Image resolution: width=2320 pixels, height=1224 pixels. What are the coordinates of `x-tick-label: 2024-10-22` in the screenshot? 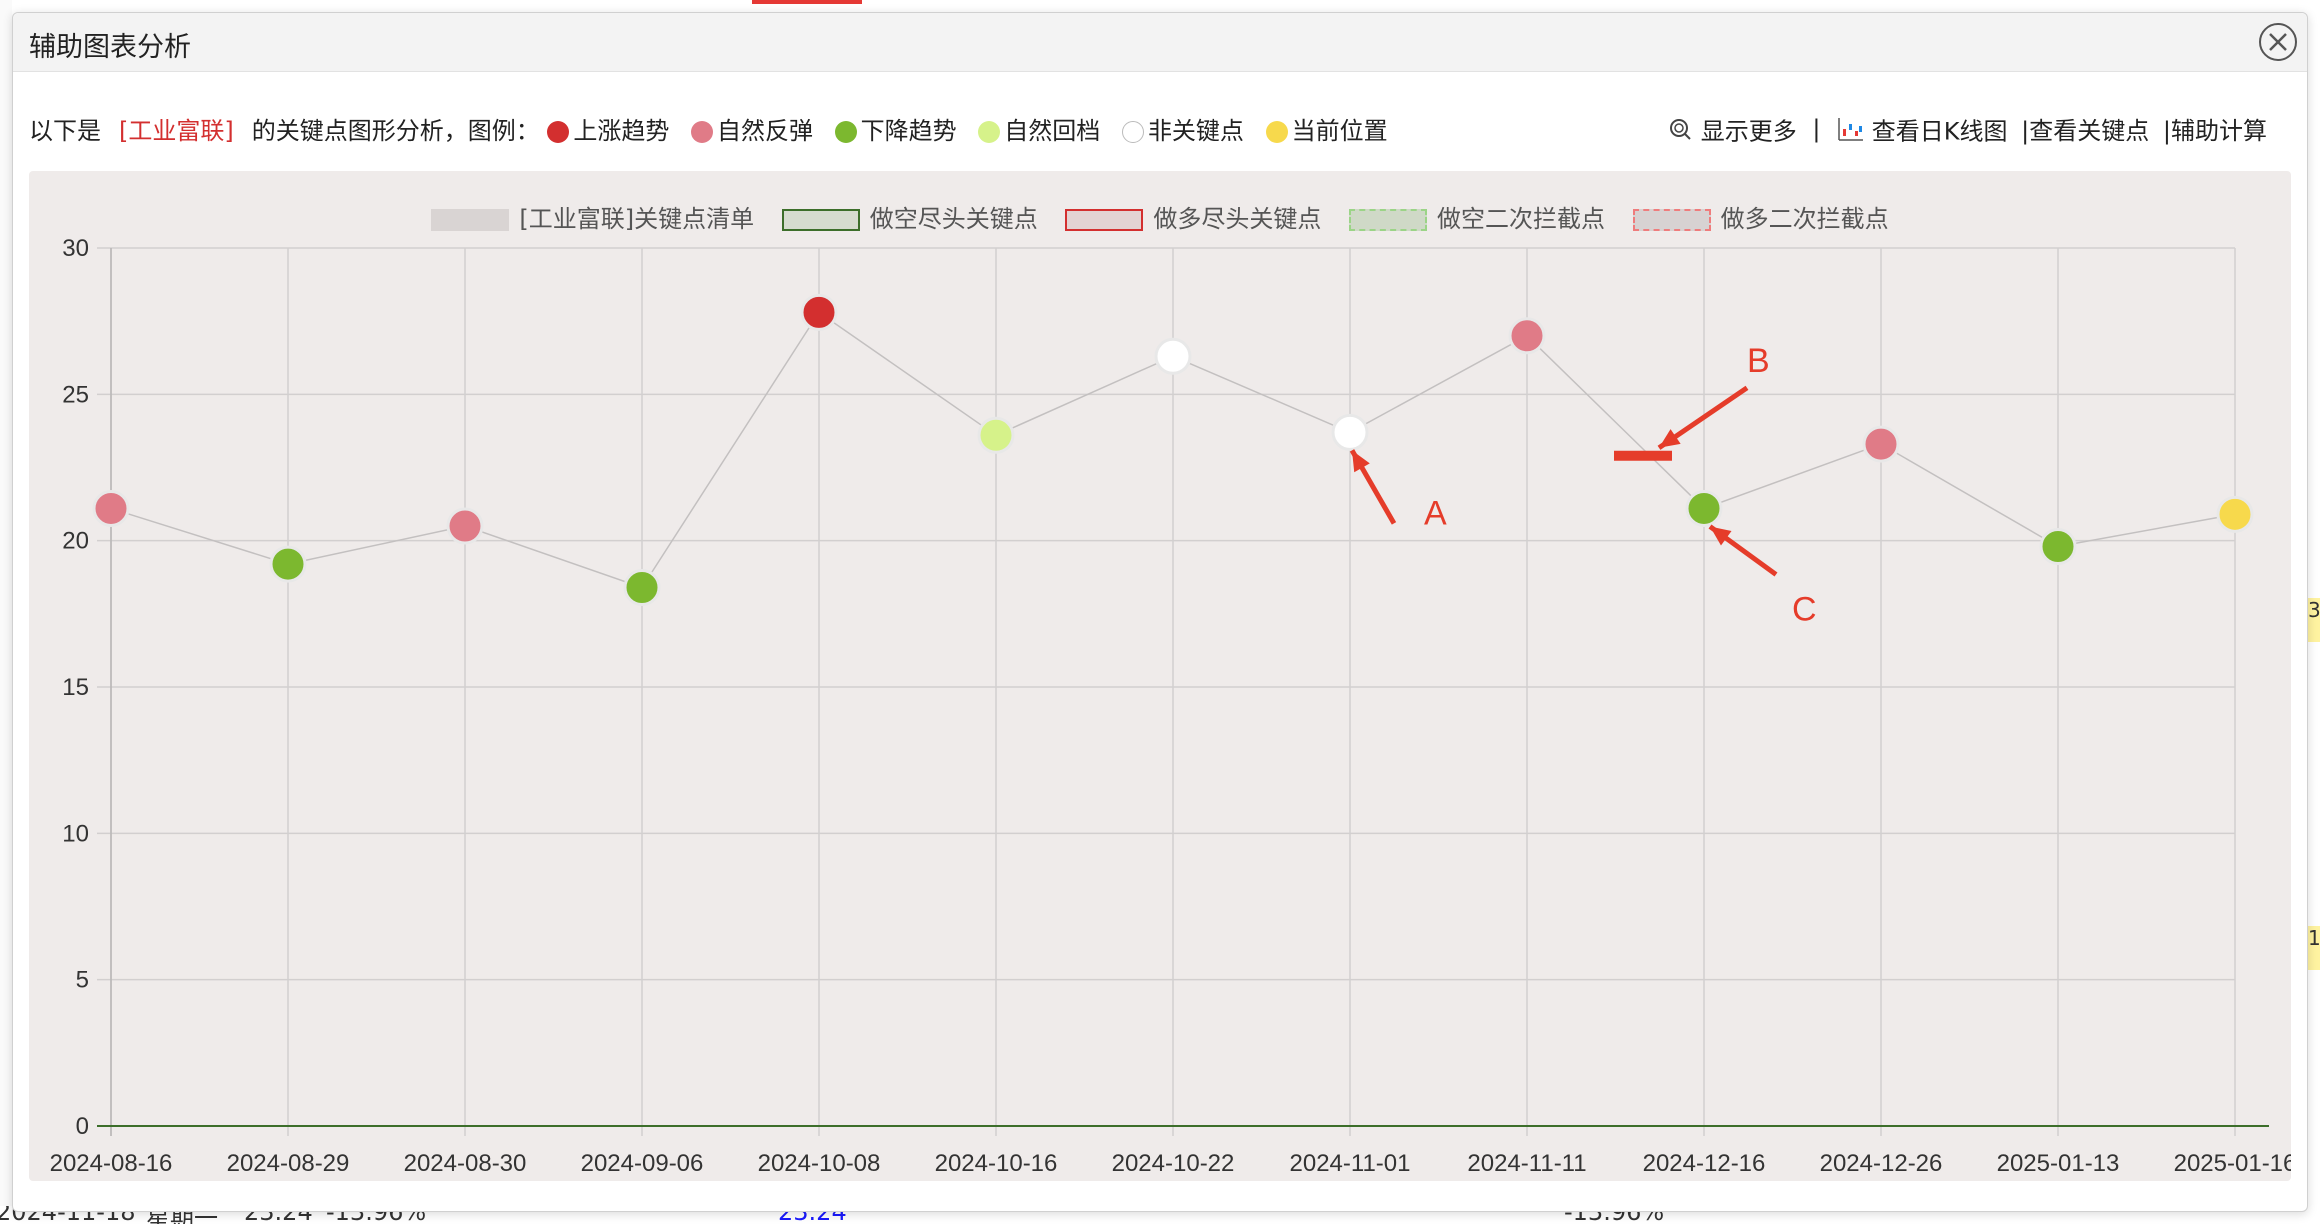 It's located at (1173, 1163).